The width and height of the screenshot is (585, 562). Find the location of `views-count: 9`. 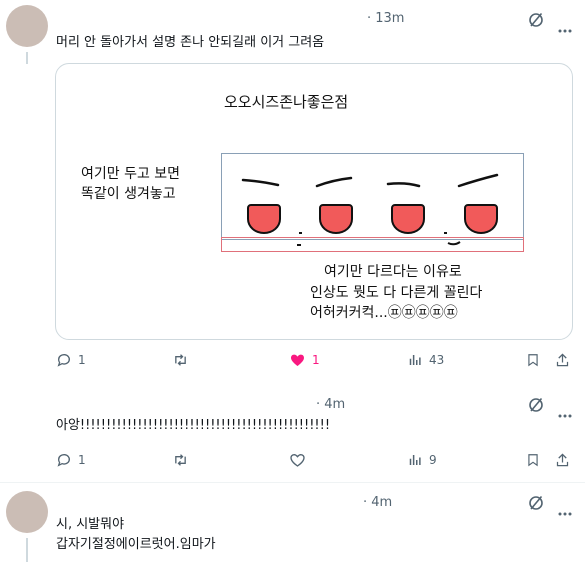

views-count: 9 is located at coordinates (433, 460).